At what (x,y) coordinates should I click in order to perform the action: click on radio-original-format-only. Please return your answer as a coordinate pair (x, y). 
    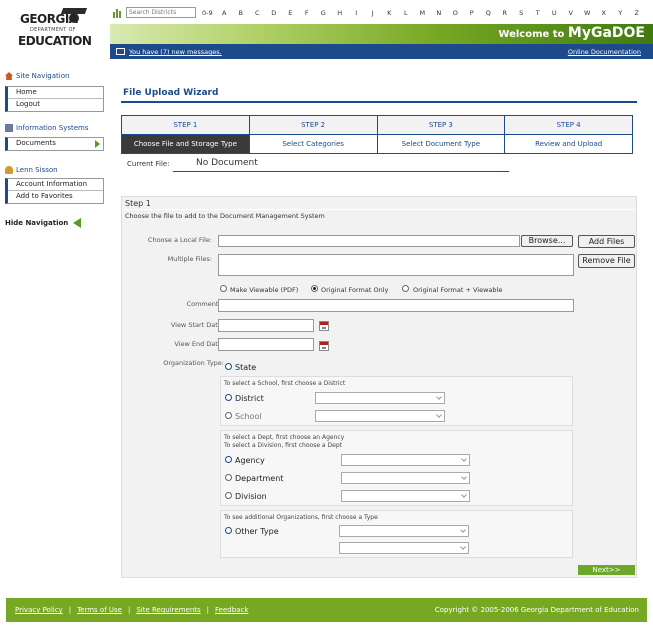
    Looking at the image, I should click on (314, 288).